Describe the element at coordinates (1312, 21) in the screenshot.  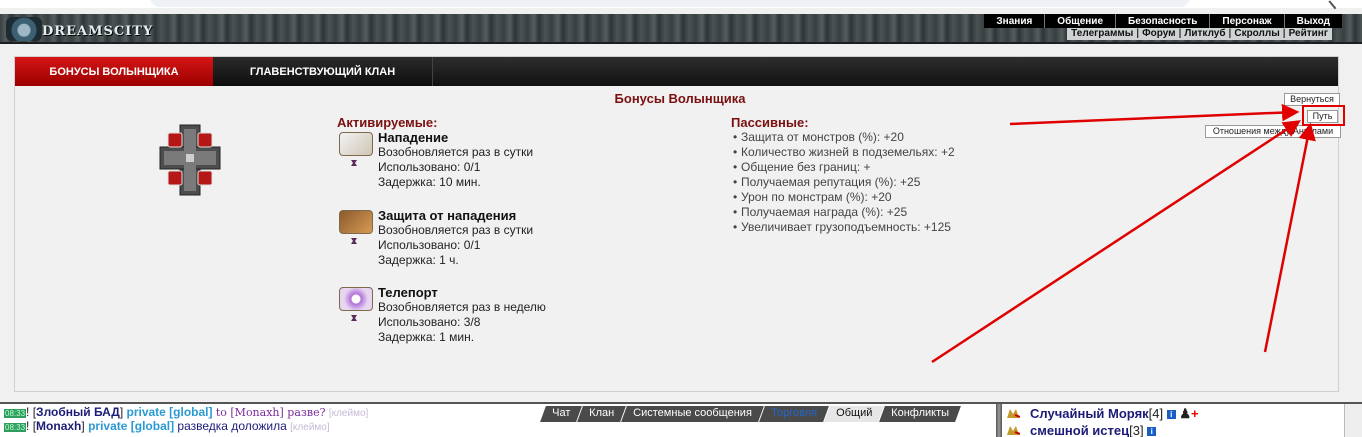
I see `menu-item-exit: Выход` at that location.